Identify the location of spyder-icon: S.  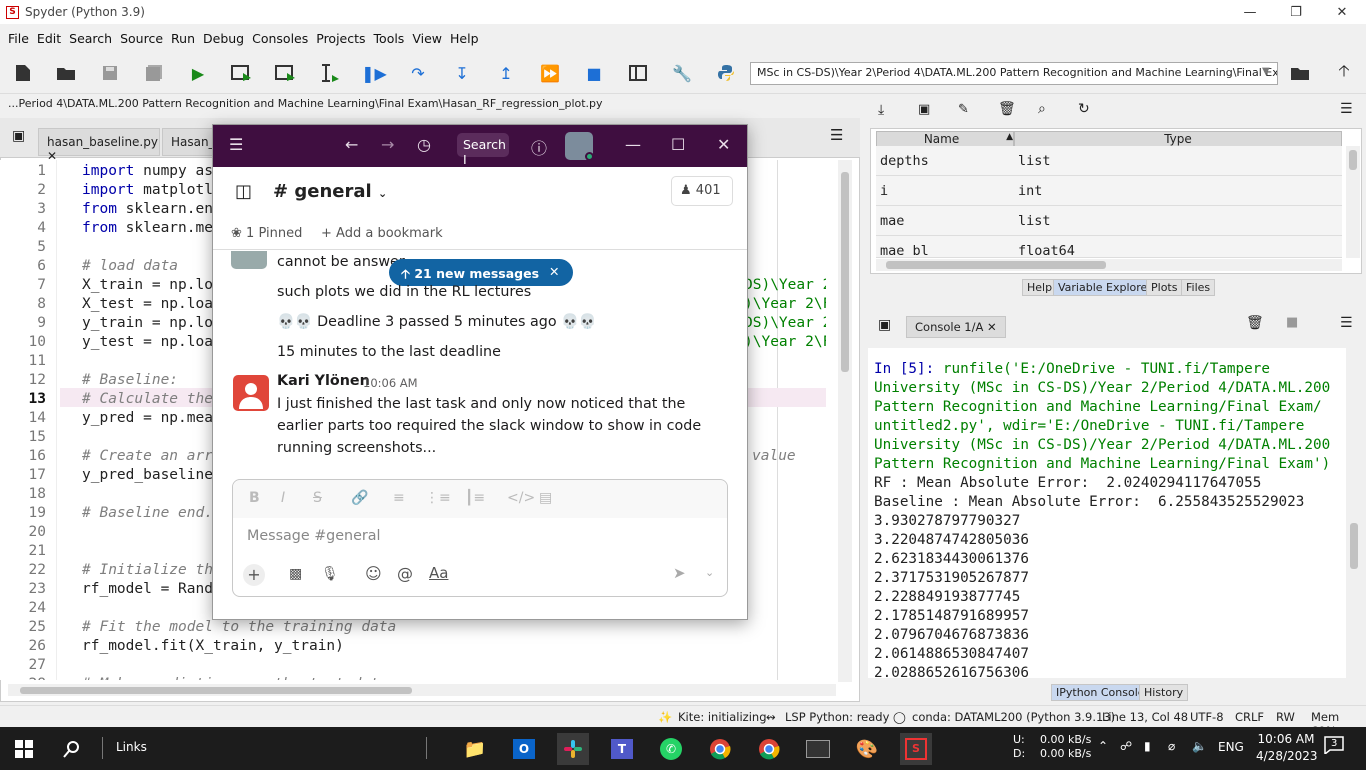
(916, 749).